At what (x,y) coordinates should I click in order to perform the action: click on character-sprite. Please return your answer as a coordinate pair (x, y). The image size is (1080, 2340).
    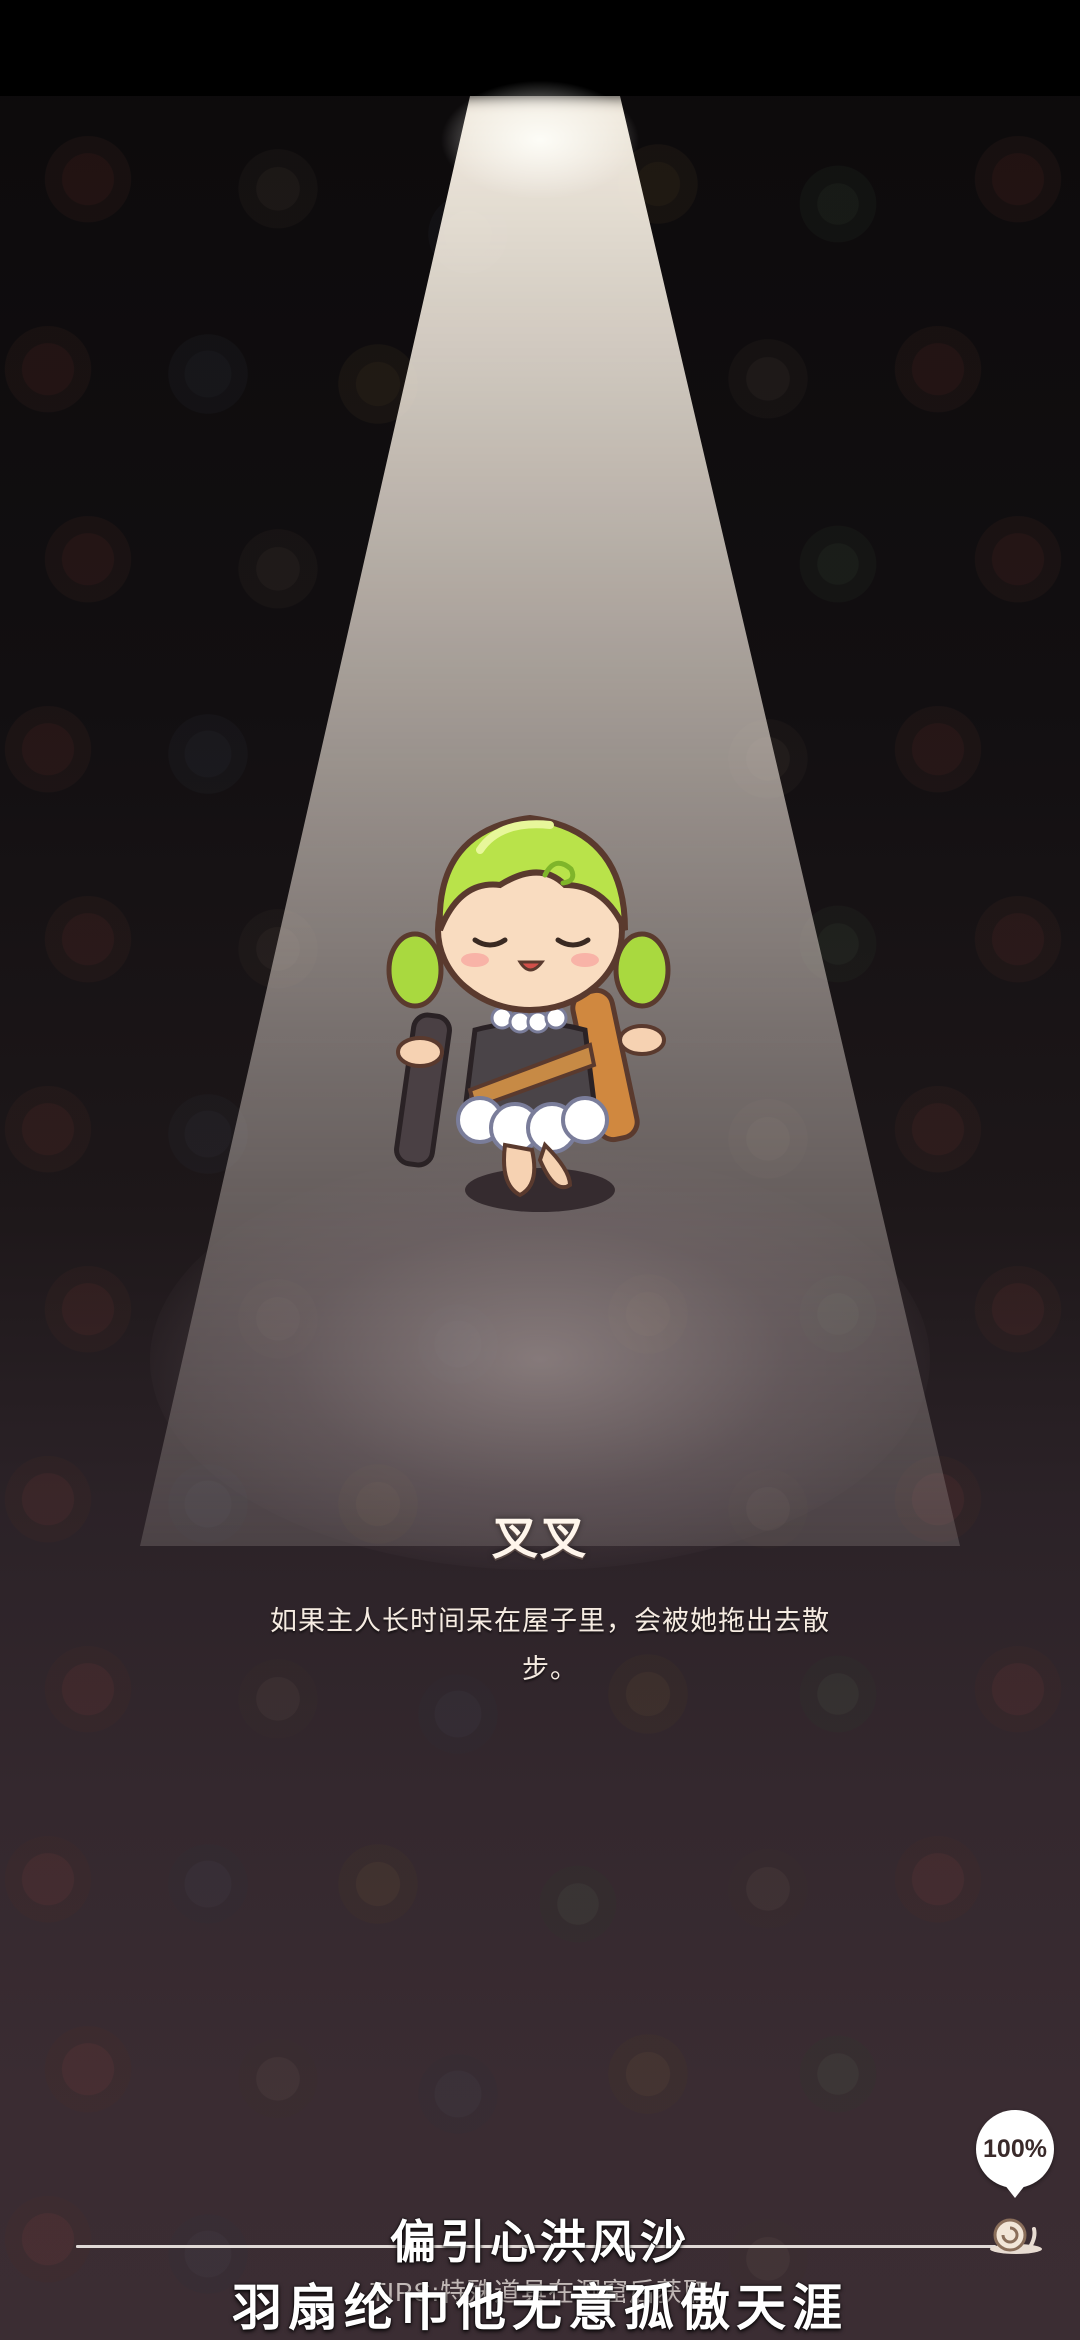
    Looking at the image, I should click on (528, 1006).